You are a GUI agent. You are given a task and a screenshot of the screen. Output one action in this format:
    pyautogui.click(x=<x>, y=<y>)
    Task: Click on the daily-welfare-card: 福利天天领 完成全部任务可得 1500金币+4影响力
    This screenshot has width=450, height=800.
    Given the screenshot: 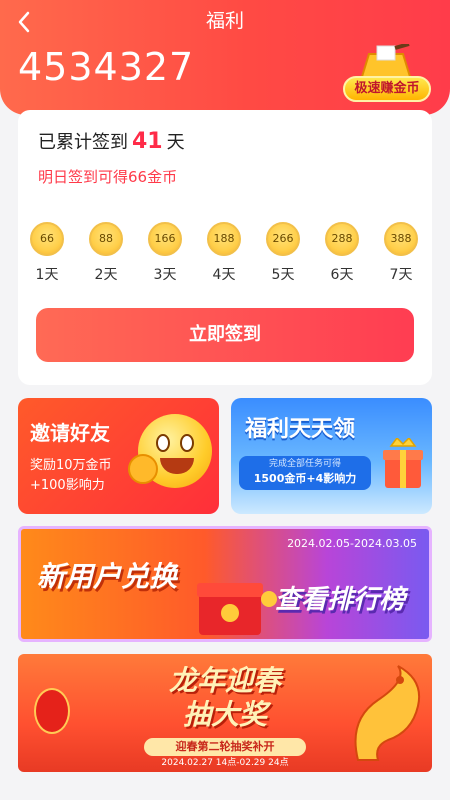 What is the action you would take?
    pyautogui.click(x=331, y=456)
    